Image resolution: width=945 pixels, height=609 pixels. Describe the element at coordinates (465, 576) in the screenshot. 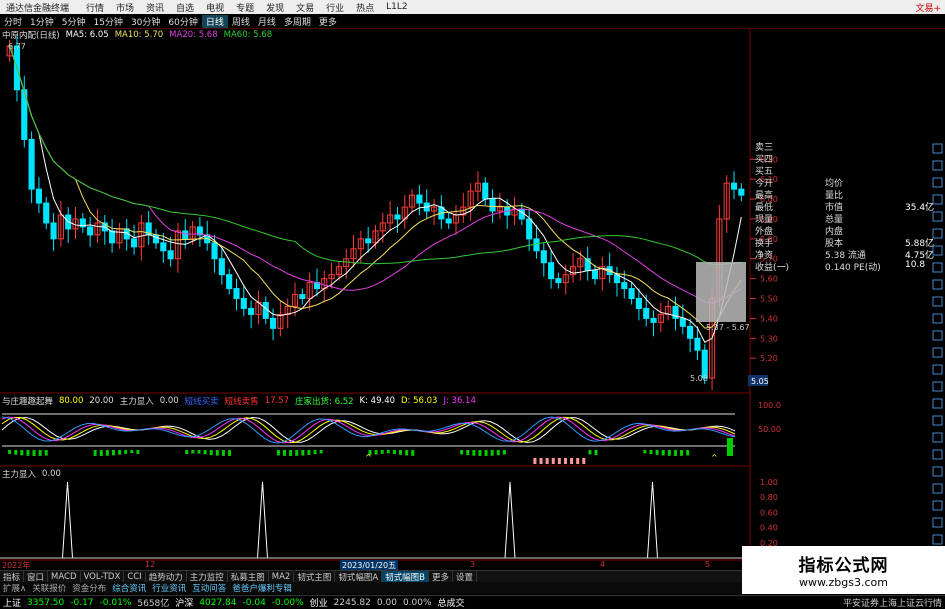

I see `indicator-tab: 设置` at that location.